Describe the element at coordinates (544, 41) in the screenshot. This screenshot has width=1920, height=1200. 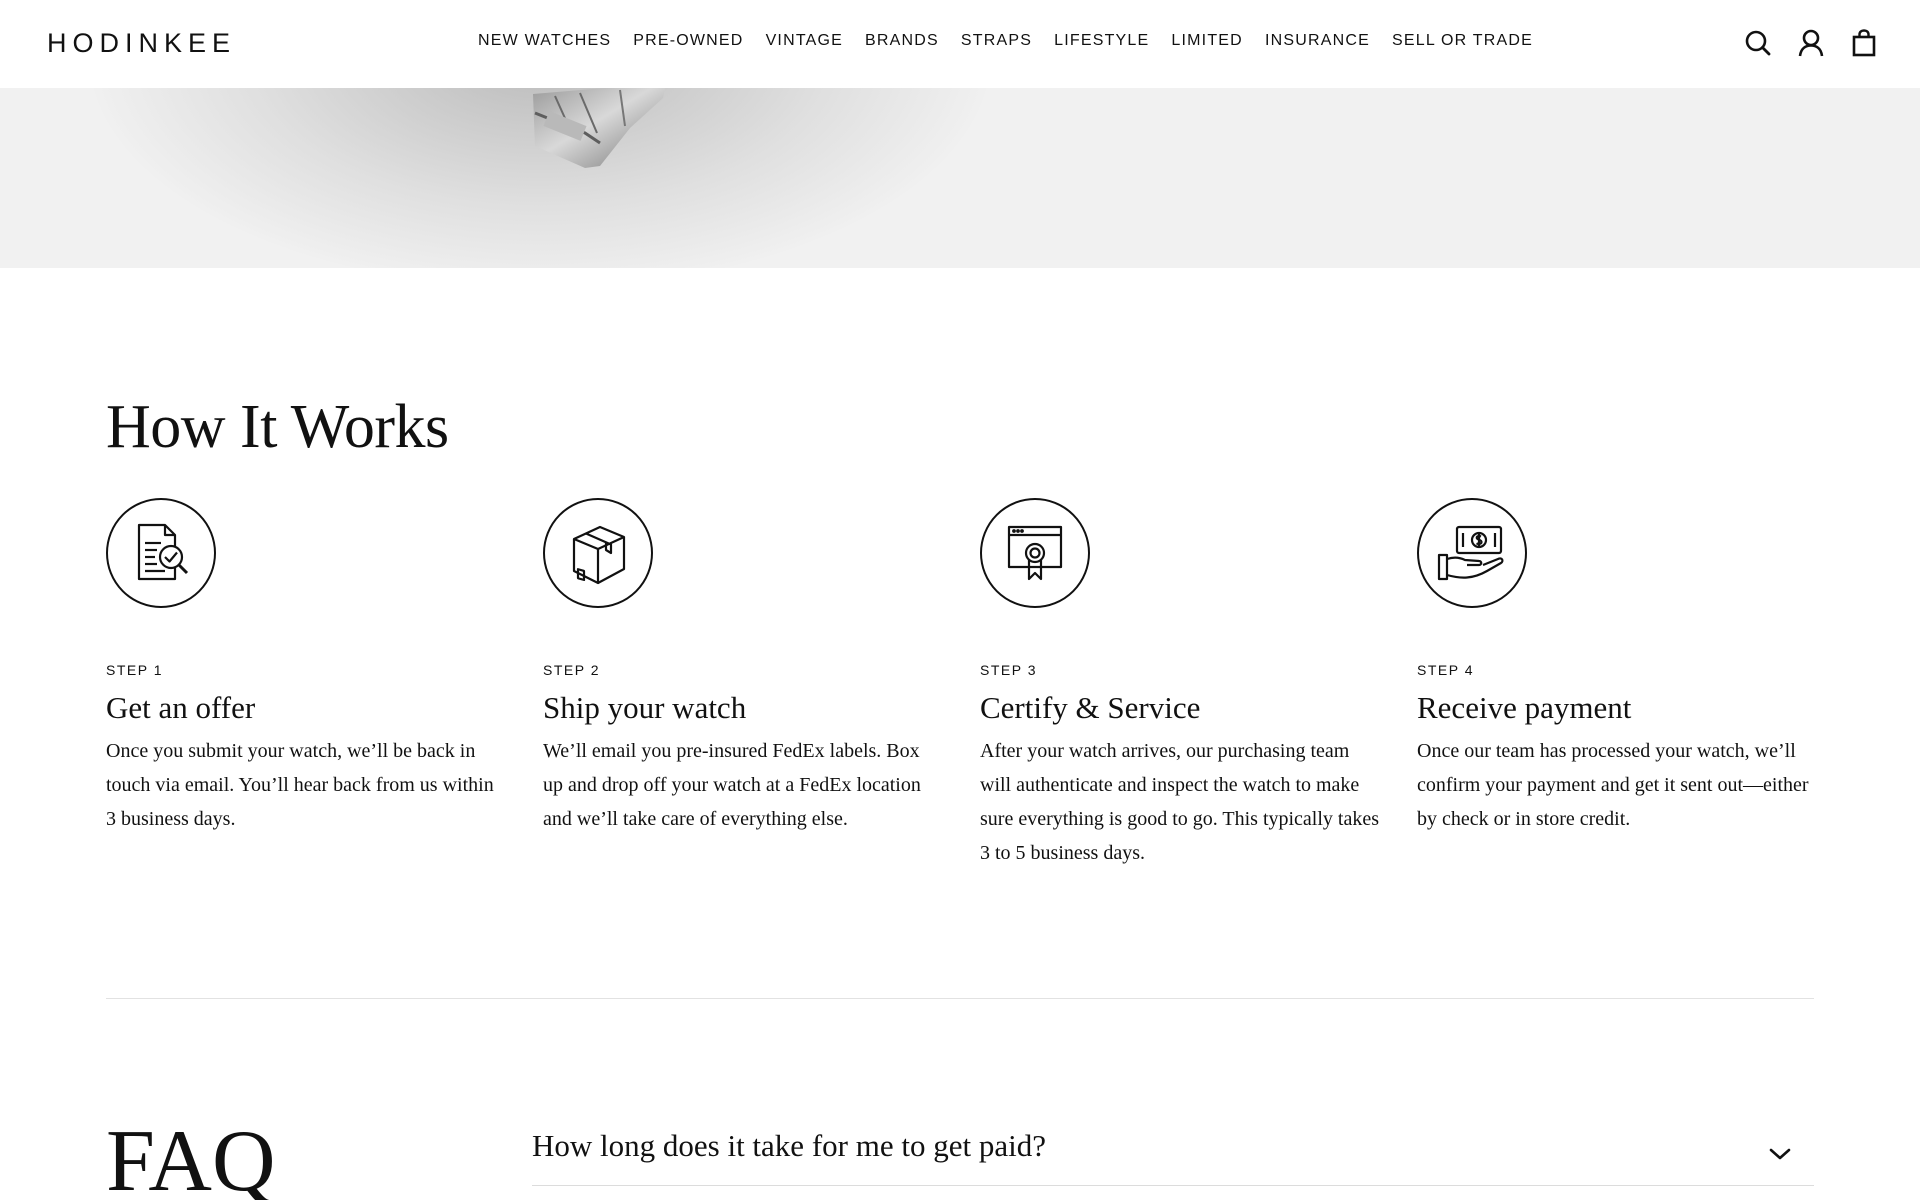
I see `nav-new-watches: NEW WATCHES` at that location.